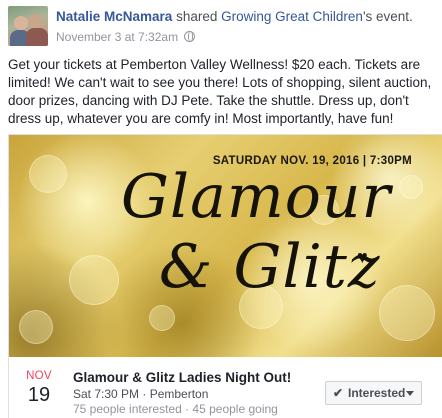 The height and width of the screenshot is (418, 442). Describe the element at coordinates (182, 377) in the screenshot. I see `event-title-link: Glamour & Glitz Ladies Night Out!` at that location.